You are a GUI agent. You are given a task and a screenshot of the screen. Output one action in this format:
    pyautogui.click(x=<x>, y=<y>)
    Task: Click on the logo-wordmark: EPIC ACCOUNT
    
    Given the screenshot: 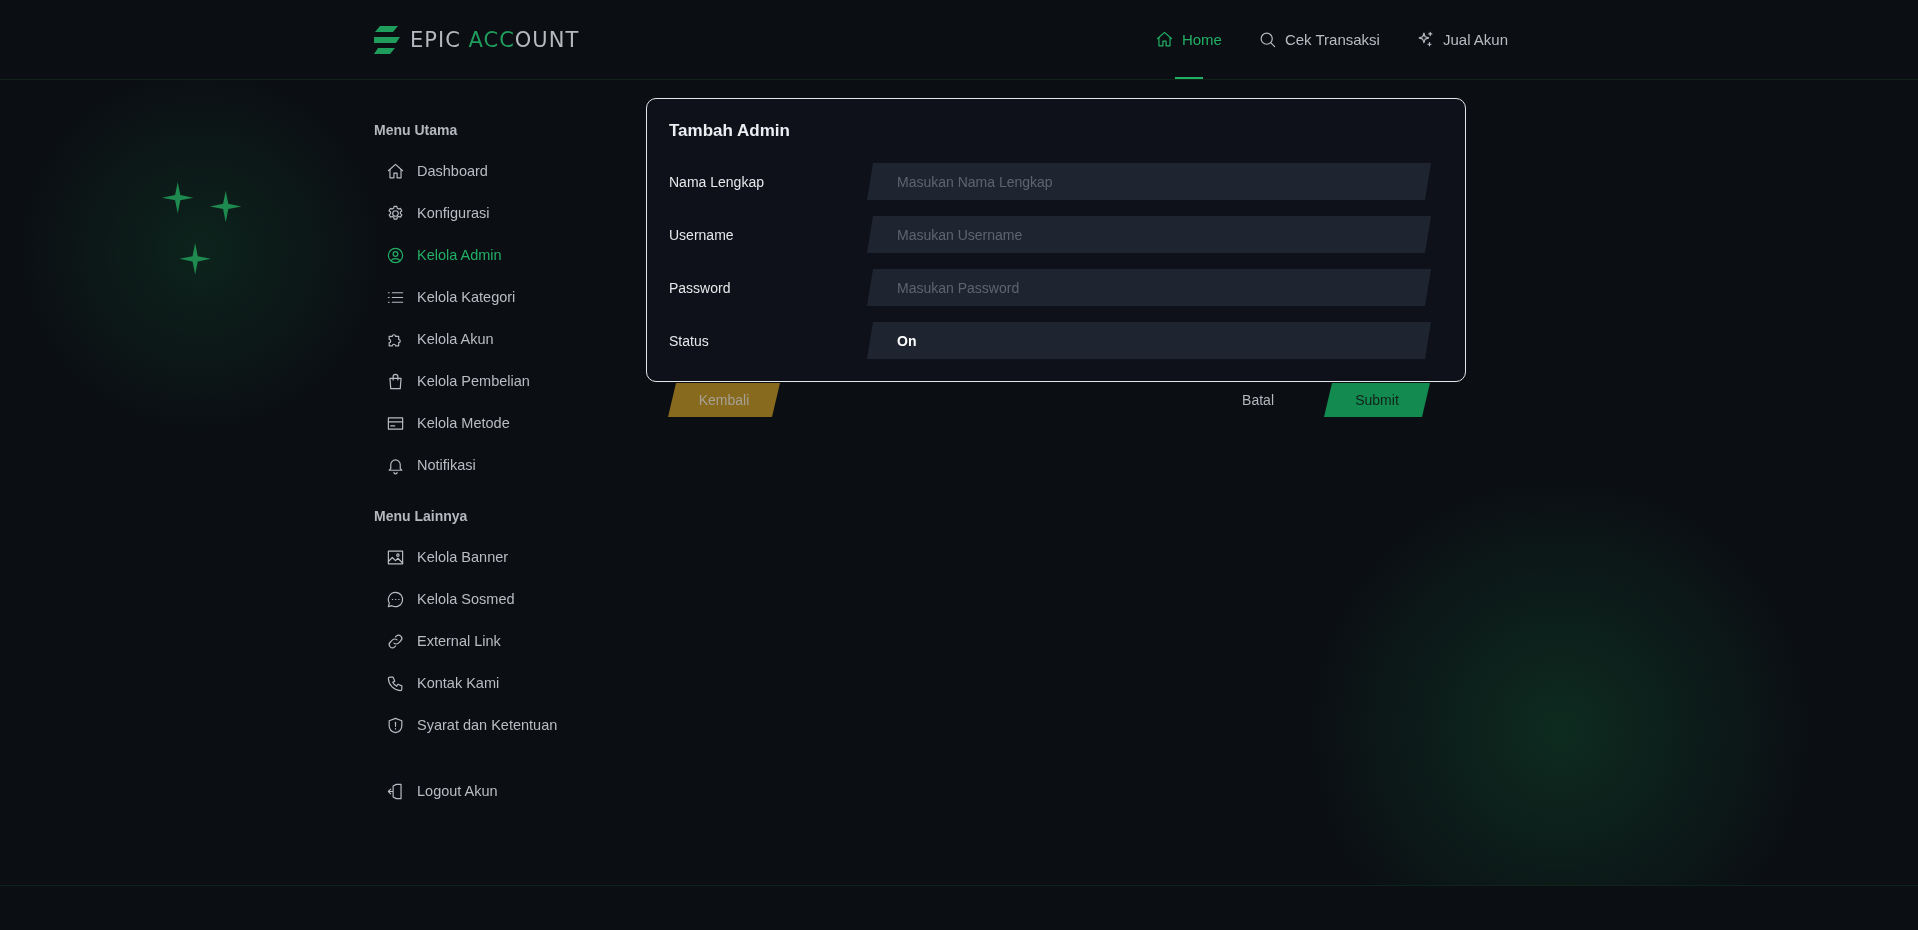 What is the action you would take?
    pyautogui.click(x=495, y=39)
    